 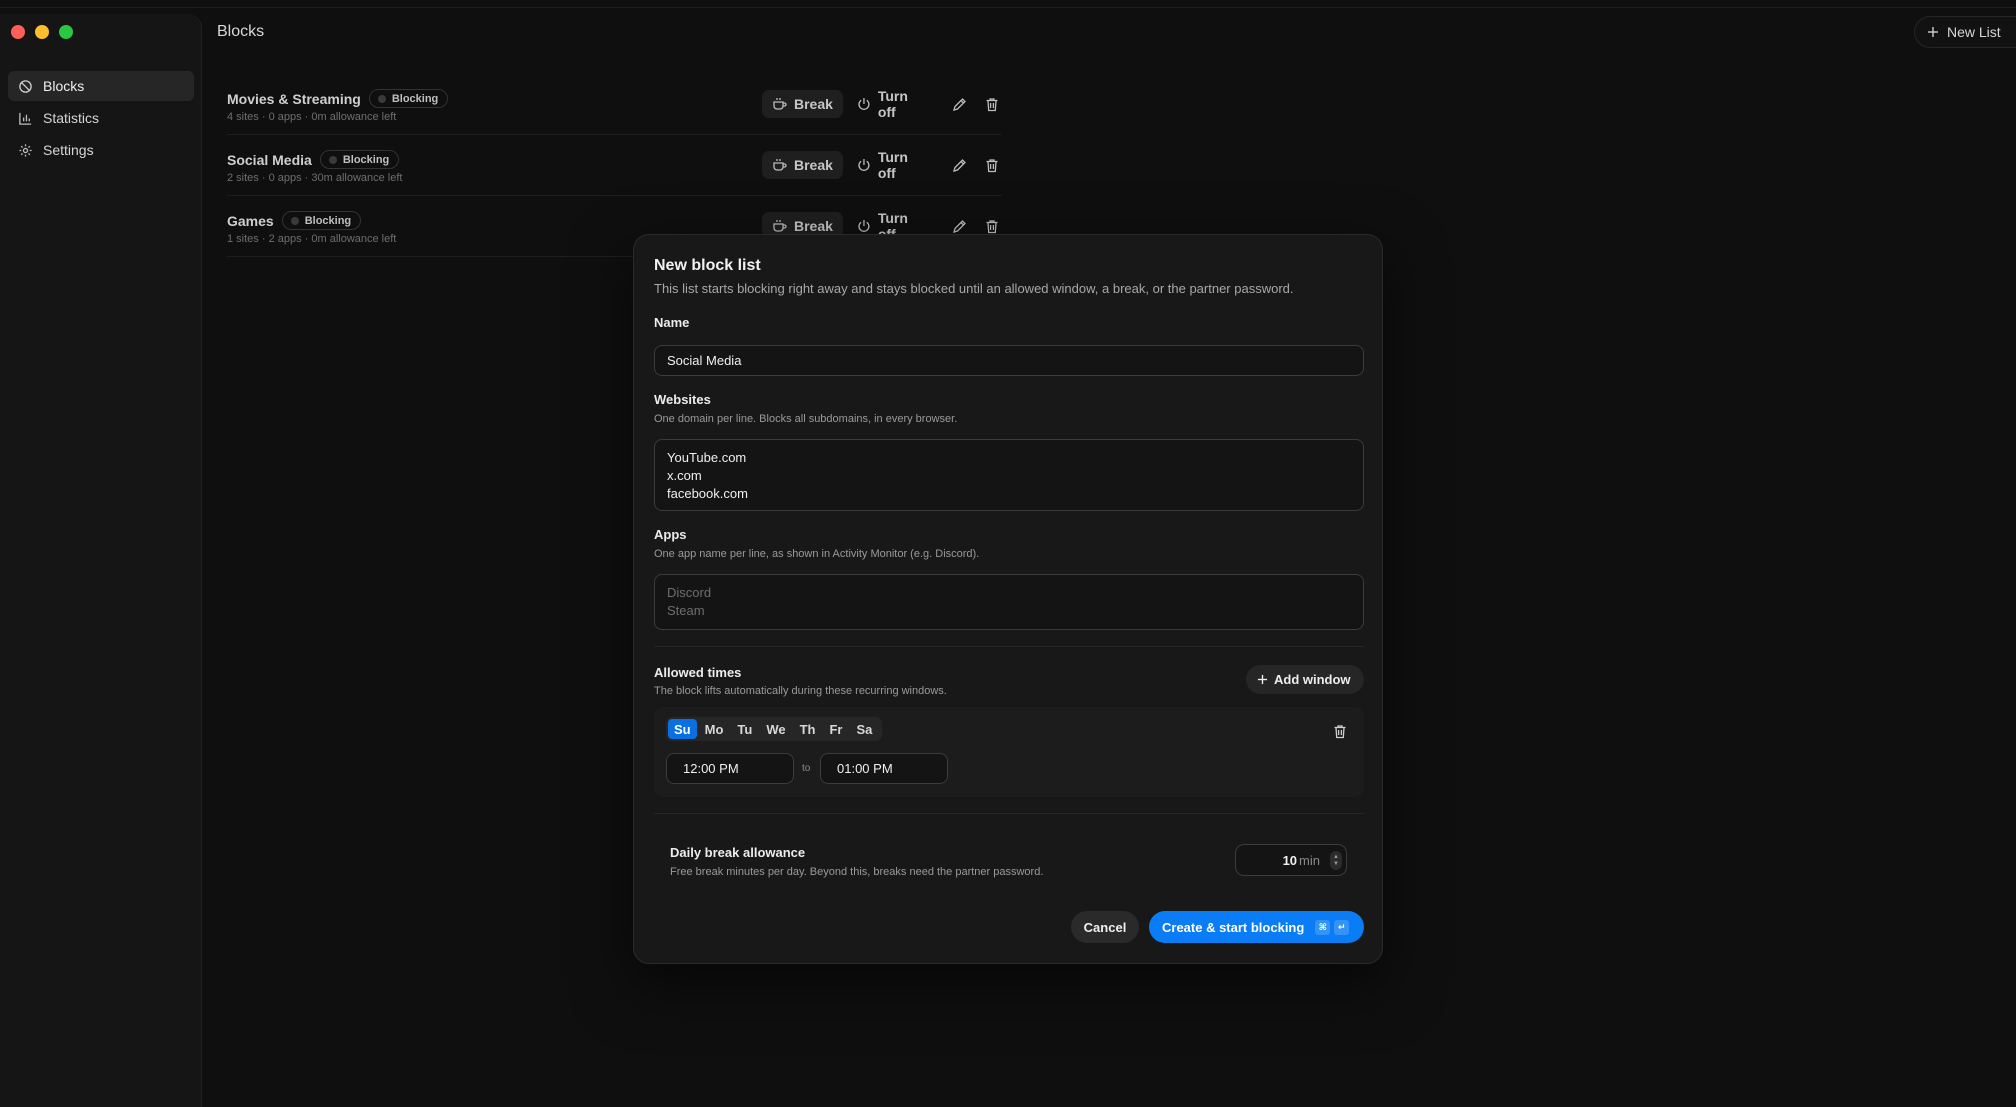 I want to click on day-toggle-mo: Mo, so click(x=714, y=729).